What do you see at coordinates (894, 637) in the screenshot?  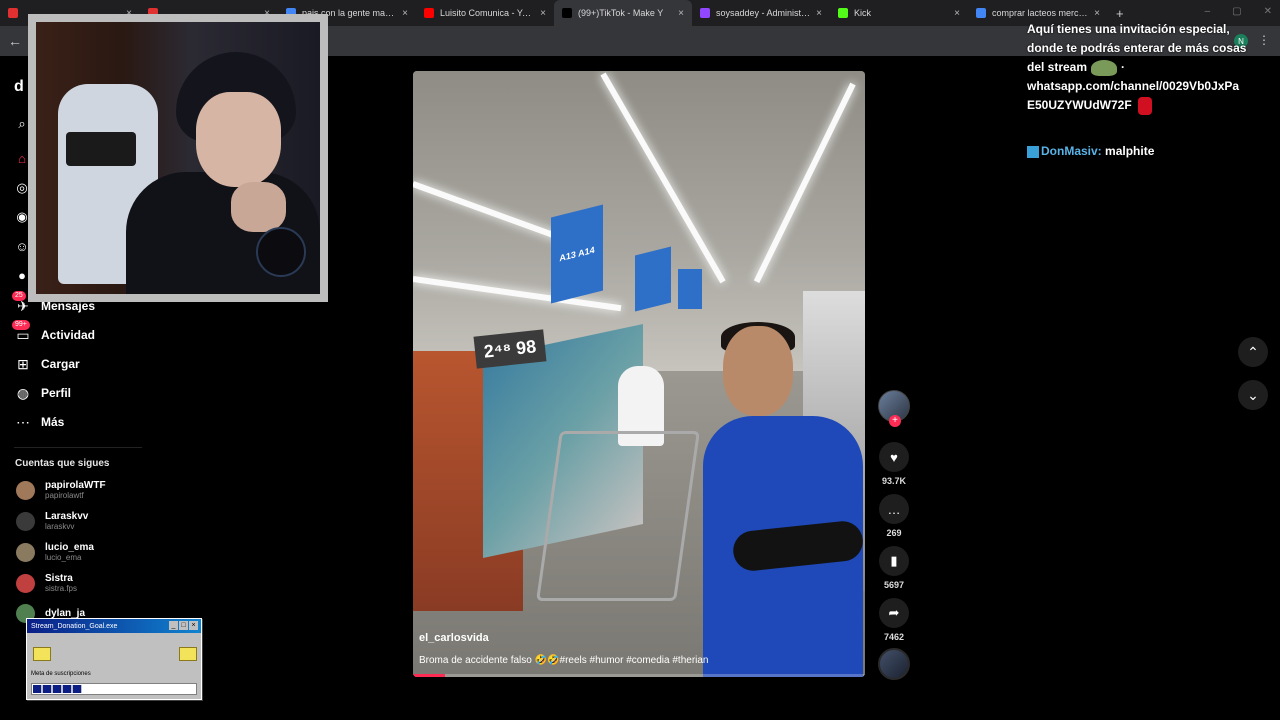 I see `share-count: 7462` at bounding box center [894, 637].